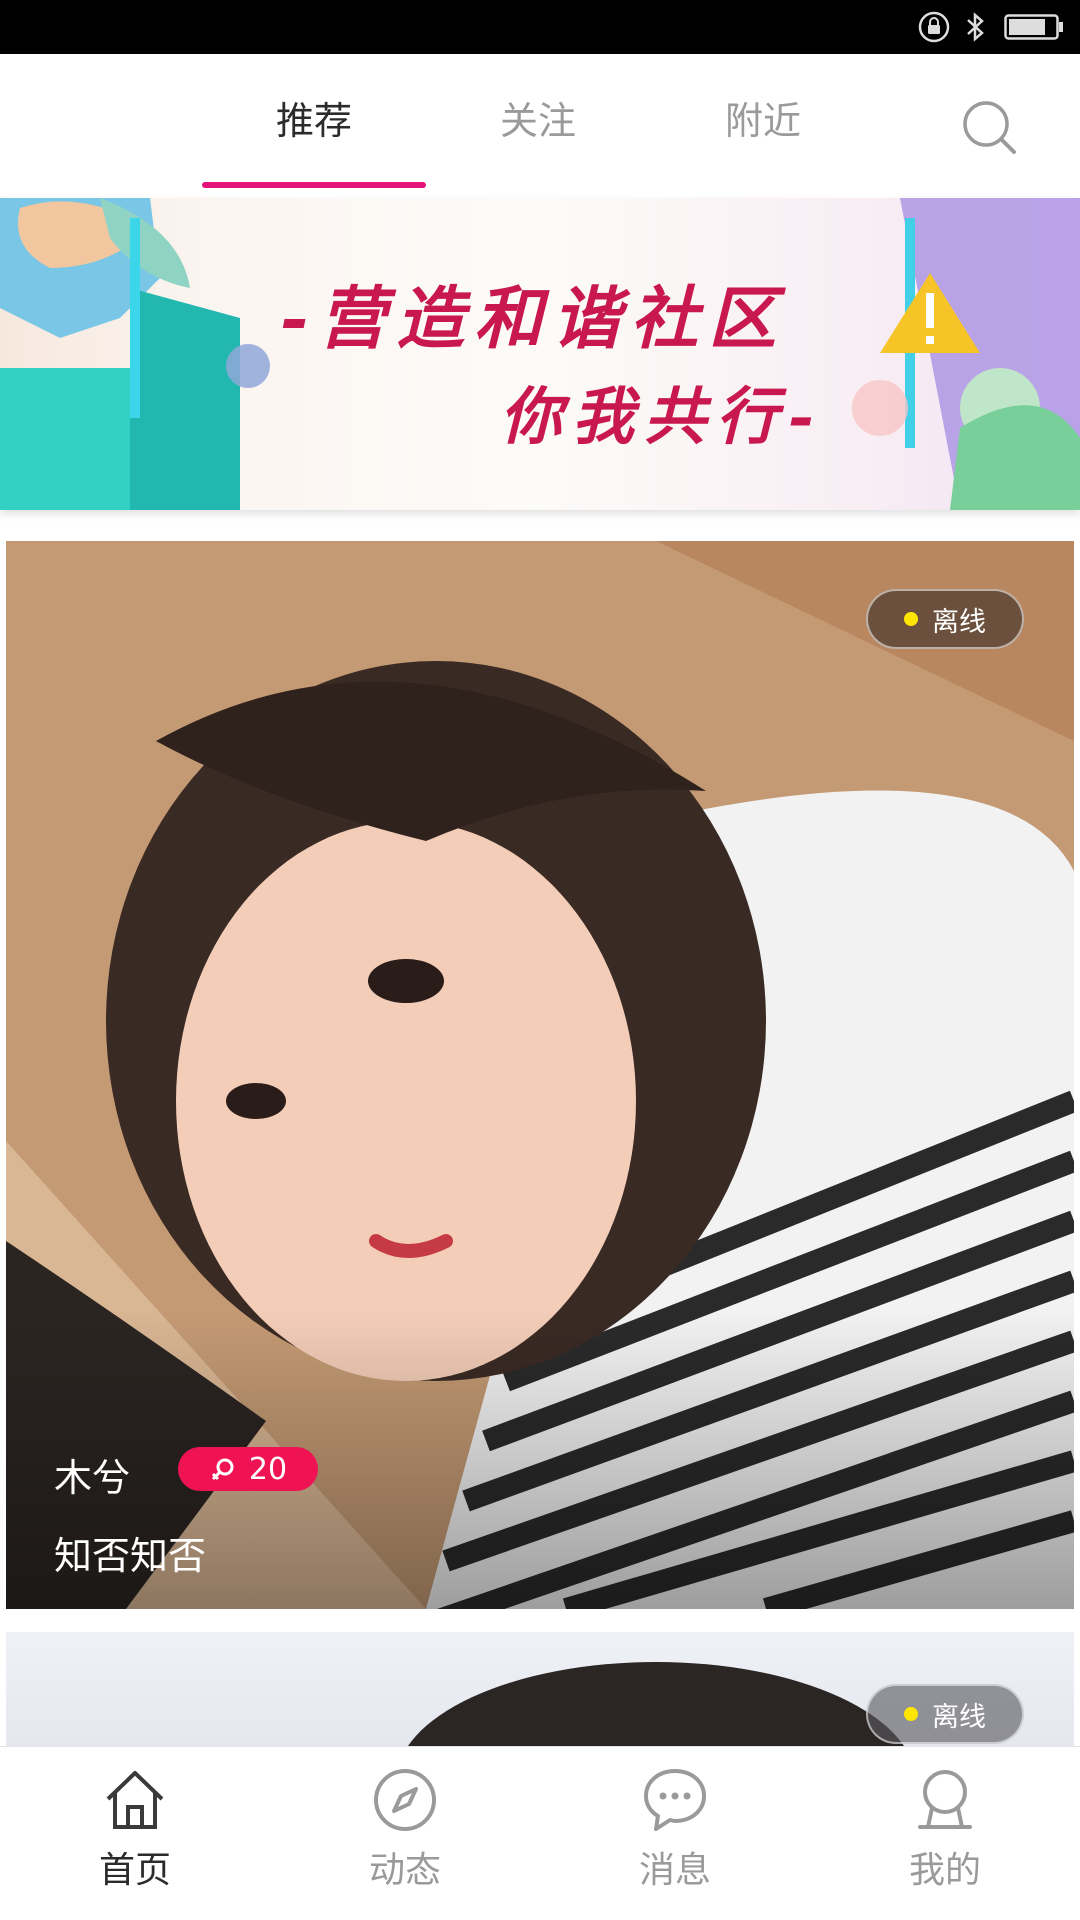  Describe the element at coordinates (763, 117) in the screenshot. I see `tab-nearby: 附近` at that location.